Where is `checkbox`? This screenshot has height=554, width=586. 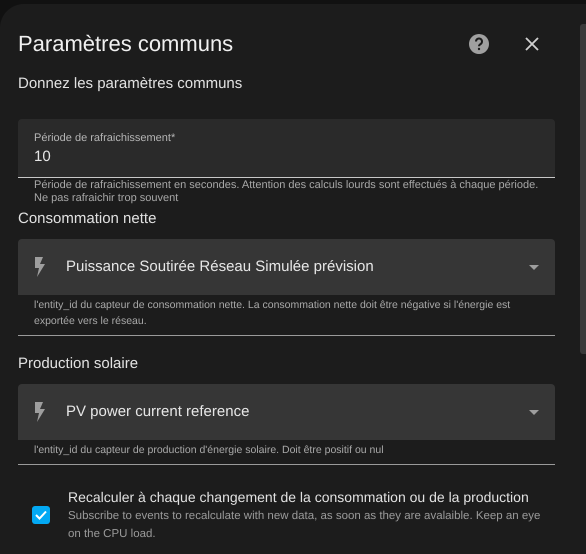
checkbox is located at coordinates (41, 515).